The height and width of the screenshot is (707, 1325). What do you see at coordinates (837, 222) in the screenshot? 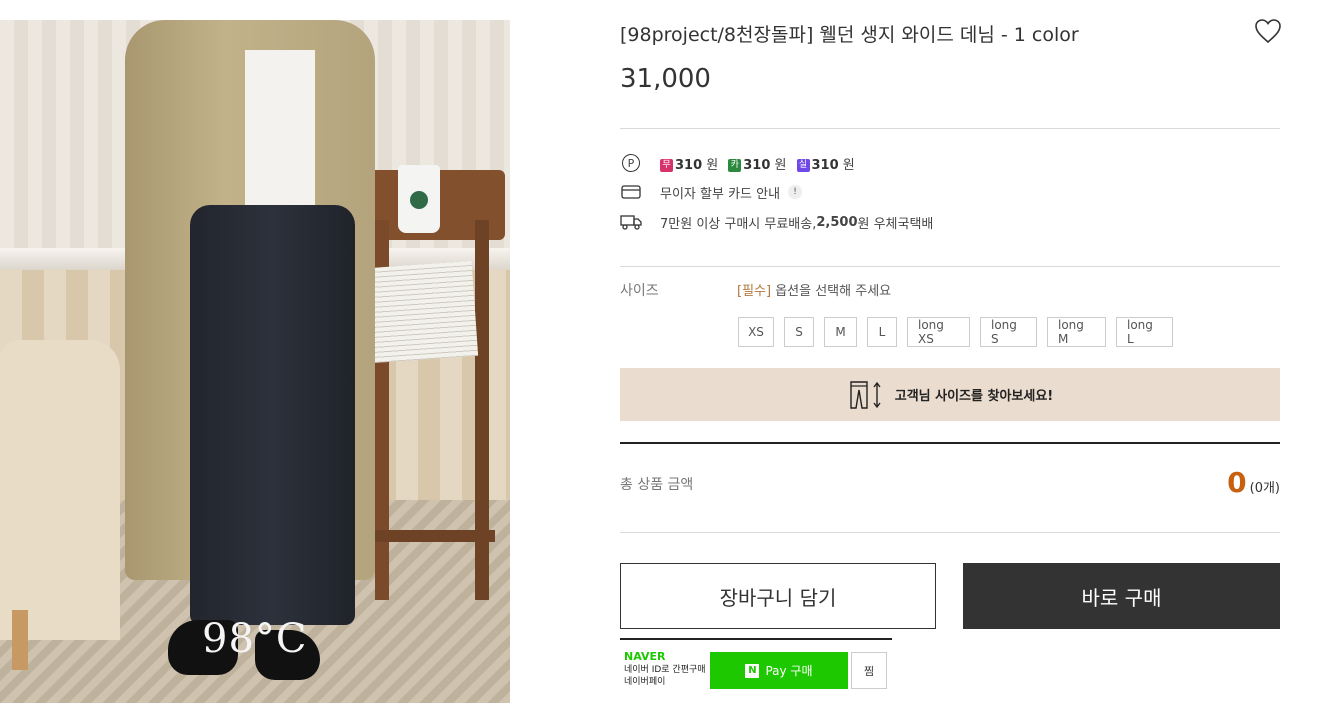
I see `shipping-fee: 2,500` at bounding box center [837, 222].